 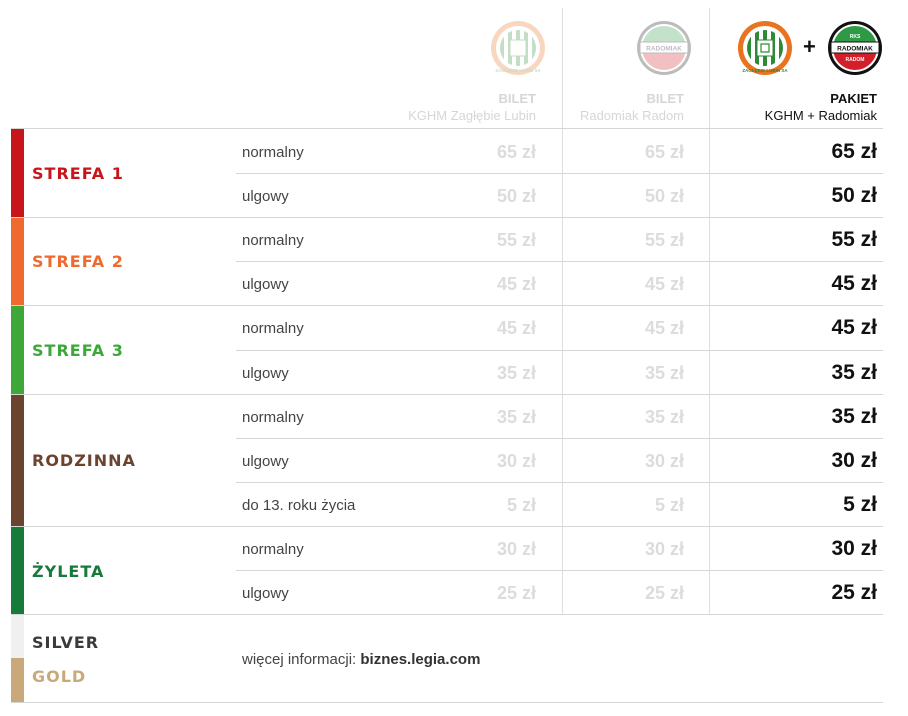 What do you see at coordinates (664, 152) in the screenshot?
I see `price-radomiak: 65 zł` at bounding box center [664, 152].